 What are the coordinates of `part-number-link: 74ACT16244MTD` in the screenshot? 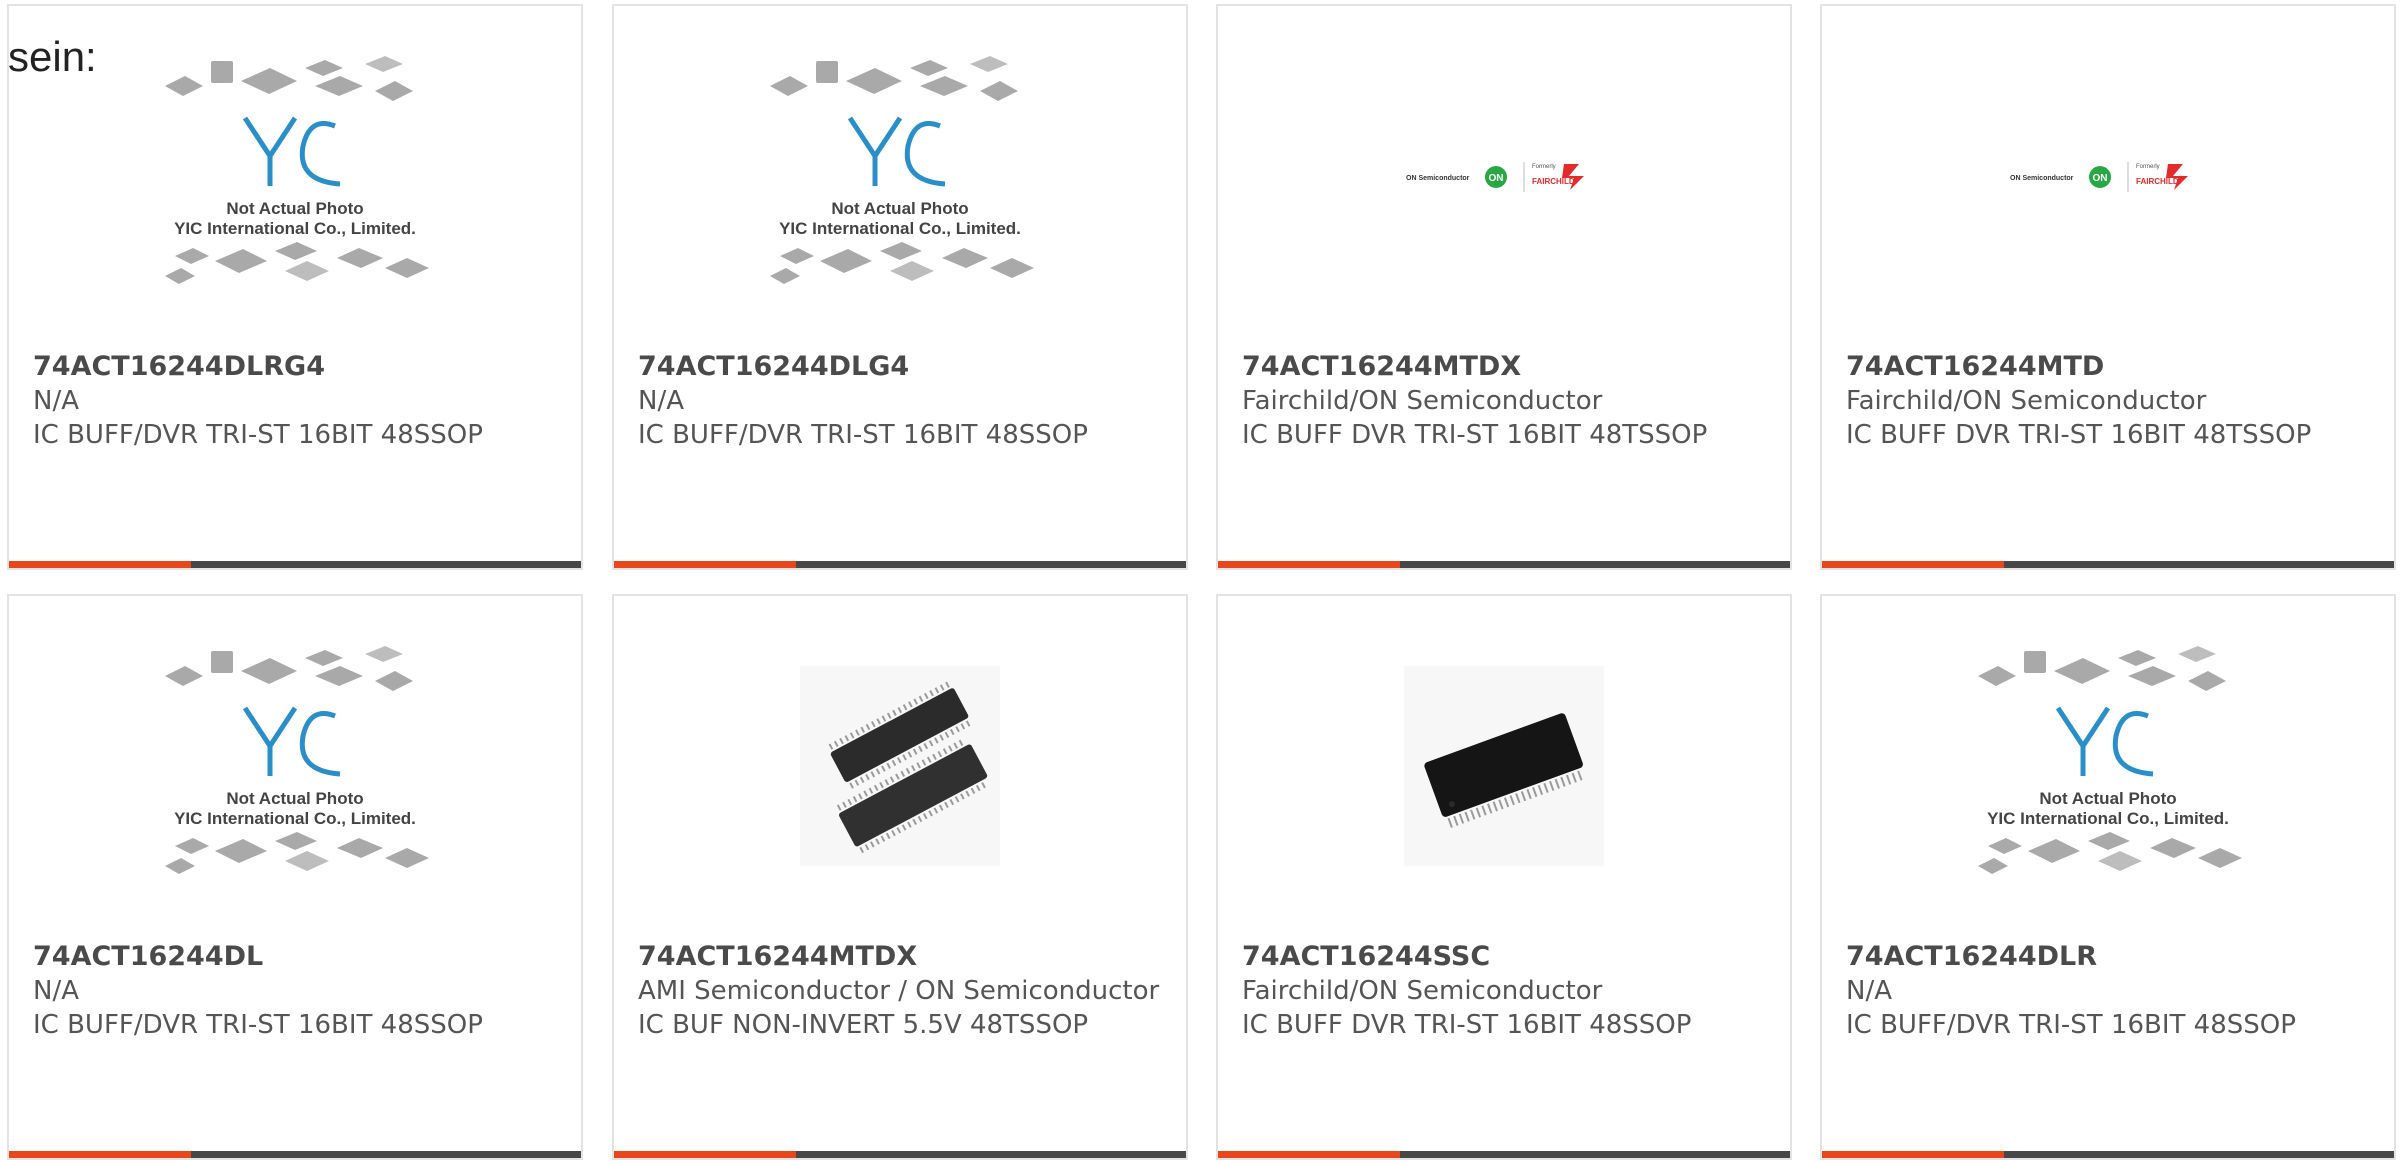 It's located at (2110, 367).